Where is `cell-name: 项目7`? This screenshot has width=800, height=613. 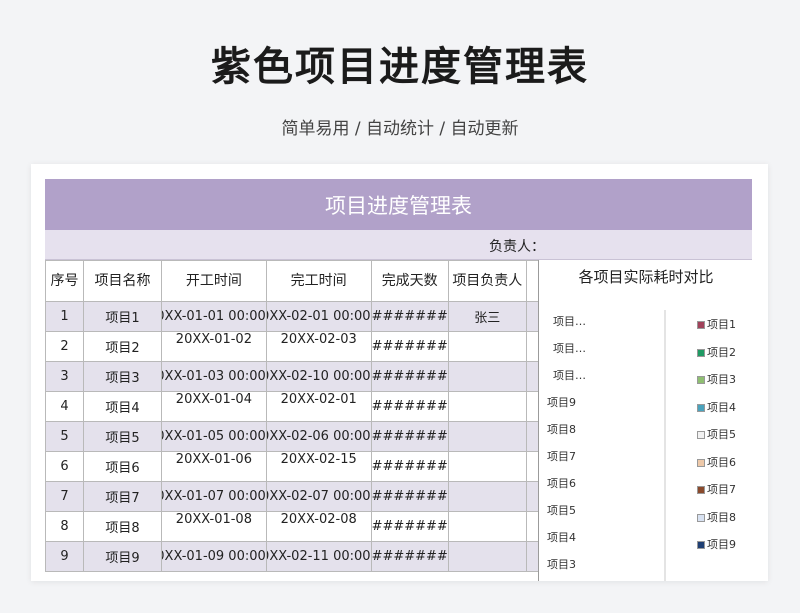
cell-name: 项目7 is located at coordinates (122, 496).